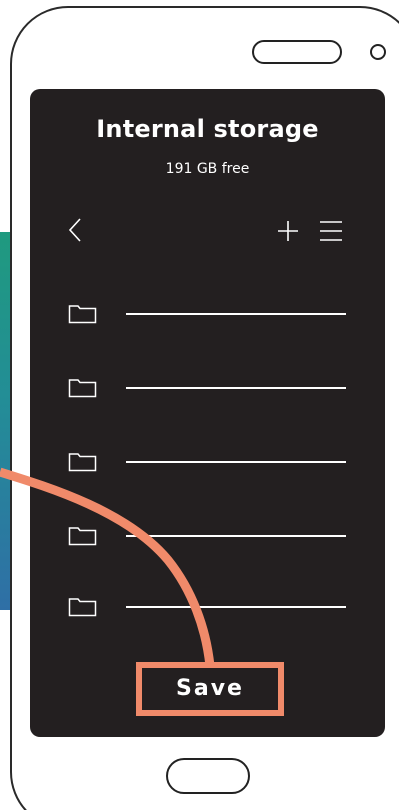 The height and width of the screenshot is (810, 399). What do you see at coordinates (207, 169) in the screenshot?
I see `storage-free-space: 191 GB free` at bounding box center [207, 169].